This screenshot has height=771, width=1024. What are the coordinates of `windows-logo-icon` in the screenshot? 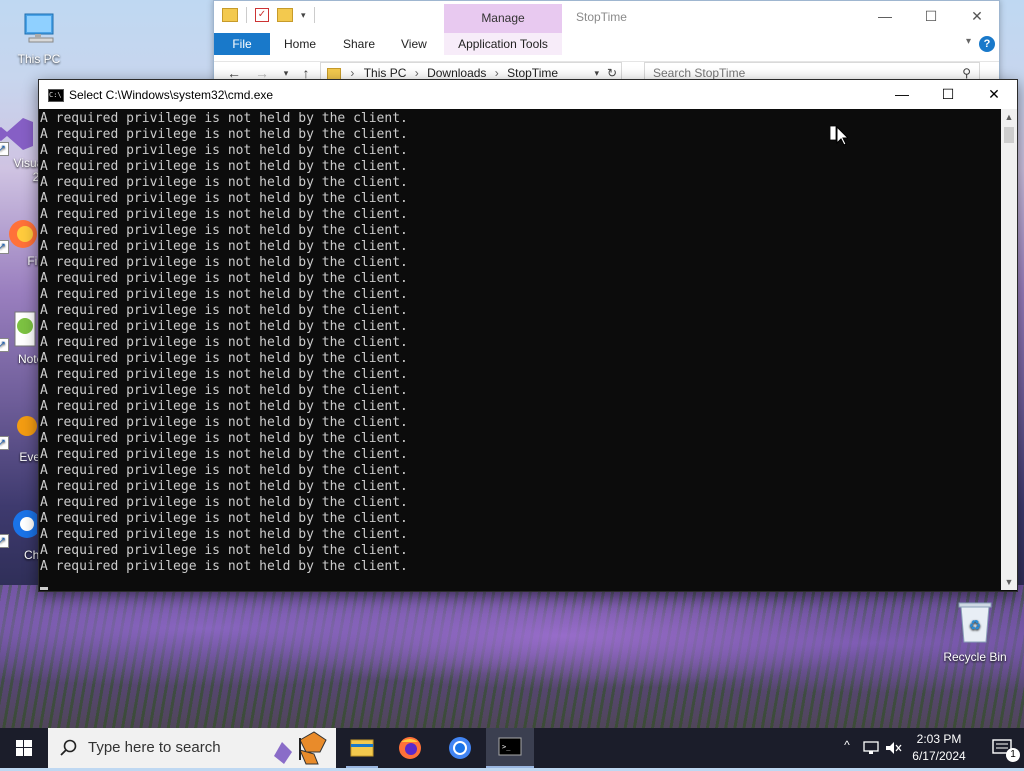 It's located at (24, 748).